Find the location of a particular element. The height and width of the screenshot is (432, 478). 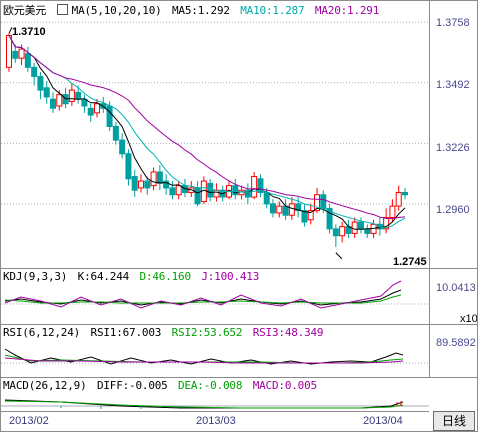

y-tick: 1.3758 is located at coordinates (453, 23).